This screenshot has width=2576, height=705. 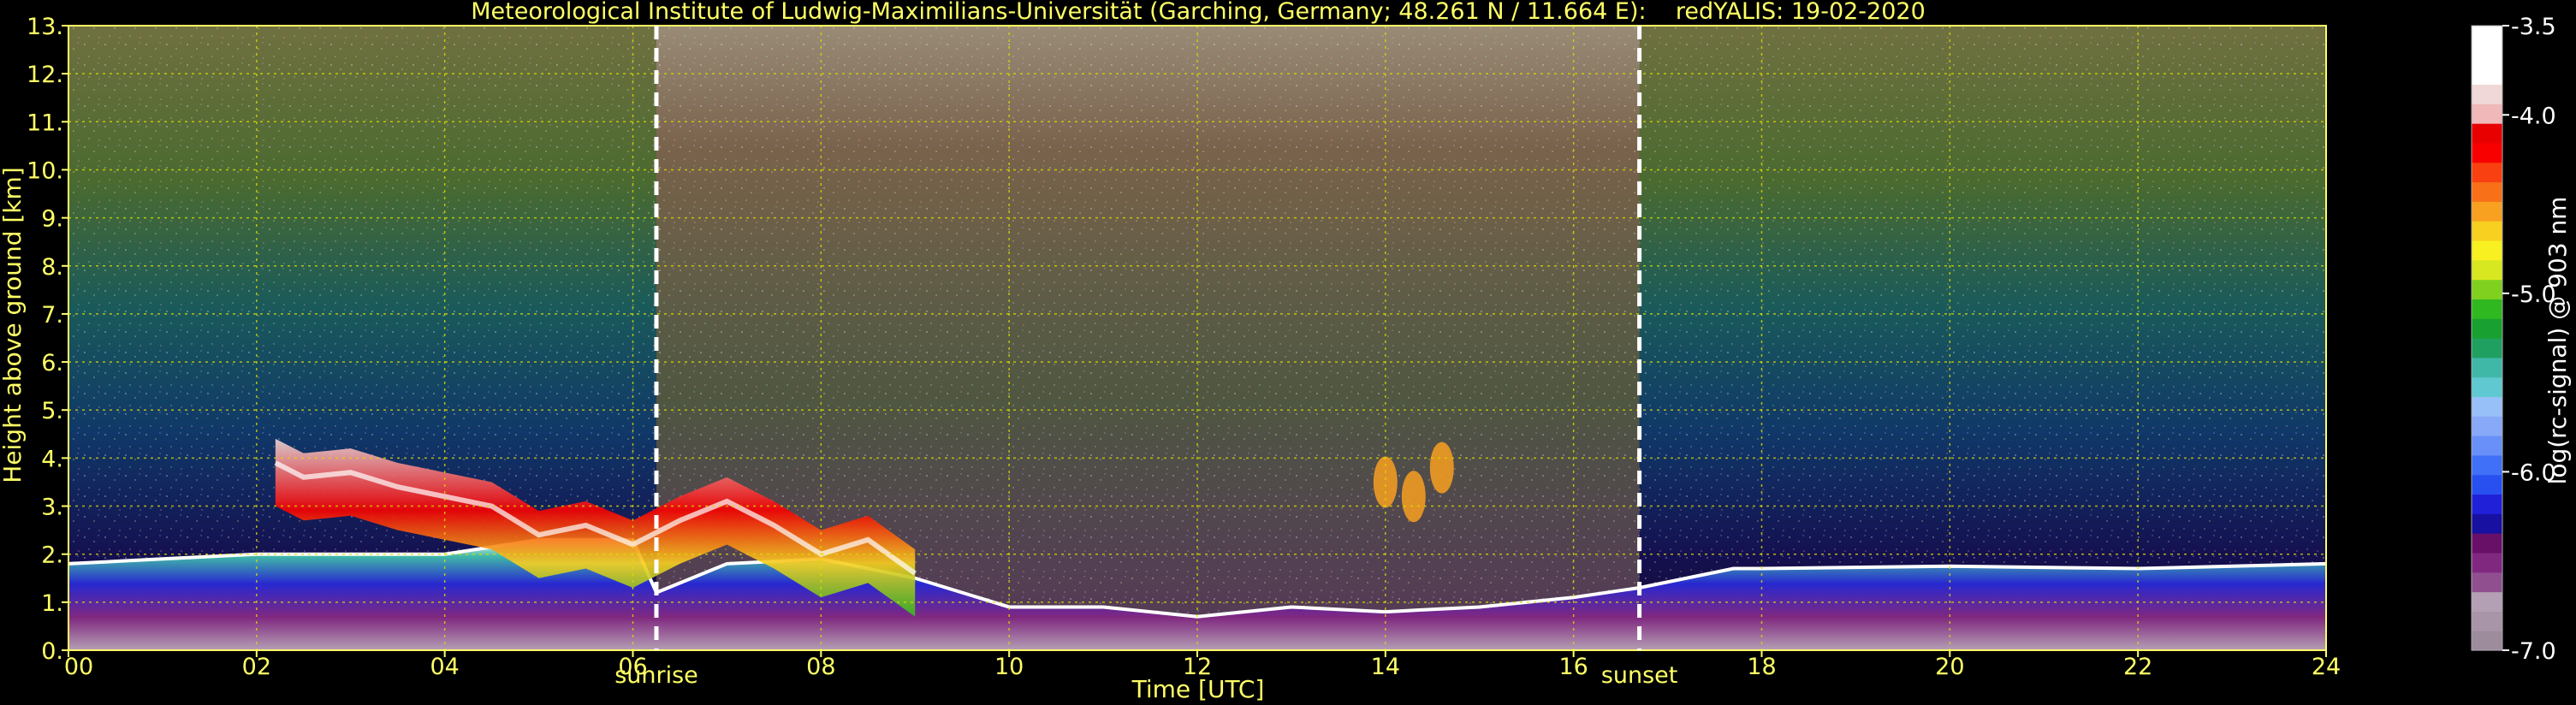 What do you see at coordinates (656, 675) in the screenshot?
I see `sunrise-label: sunrise` at bounding box center [656, 675].